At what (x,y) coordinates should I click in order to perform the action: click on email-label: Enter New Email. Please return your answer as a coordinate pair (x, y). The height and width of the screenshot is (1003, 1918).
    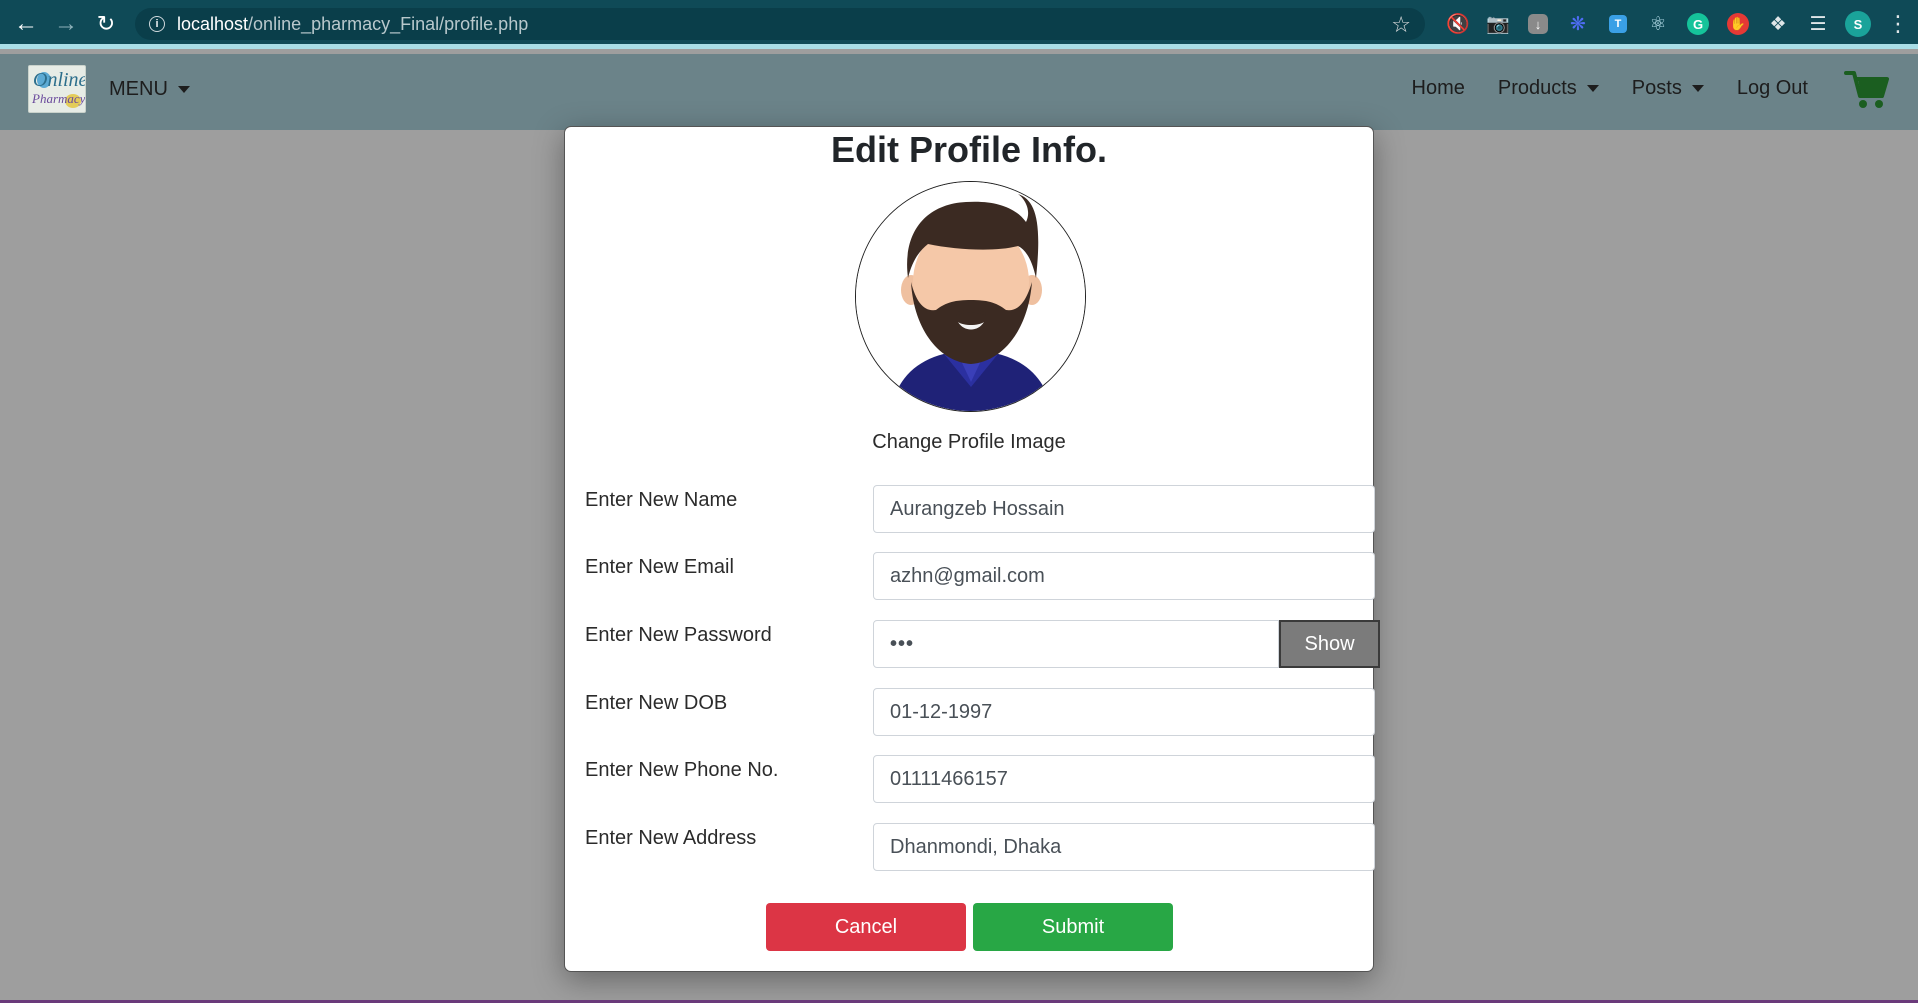
    Looking at the image, I should click on (659, 567).